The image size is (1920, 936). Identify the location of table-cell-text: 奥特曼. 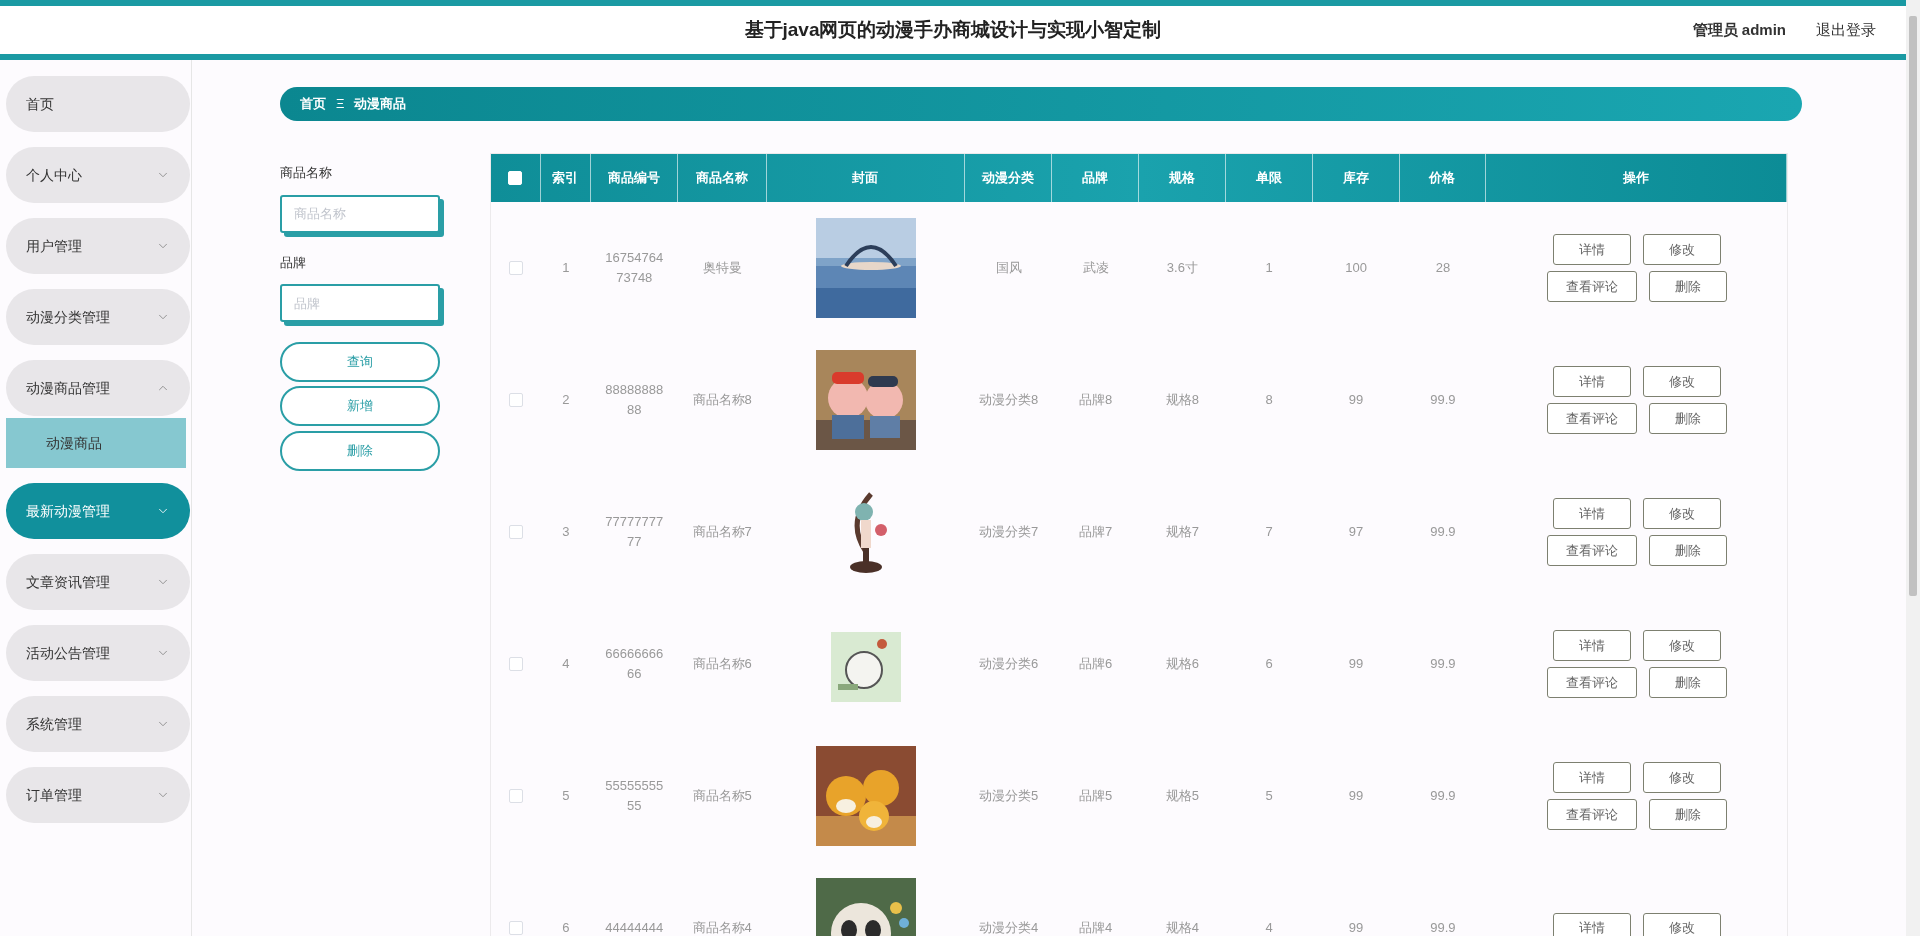
(722, 268).